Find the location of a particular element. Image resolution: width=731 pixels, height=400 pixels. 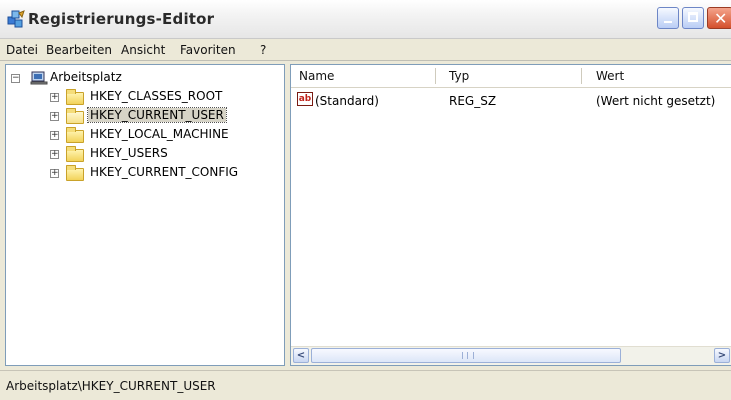

grip-icon is located at coordinates (468, 355).